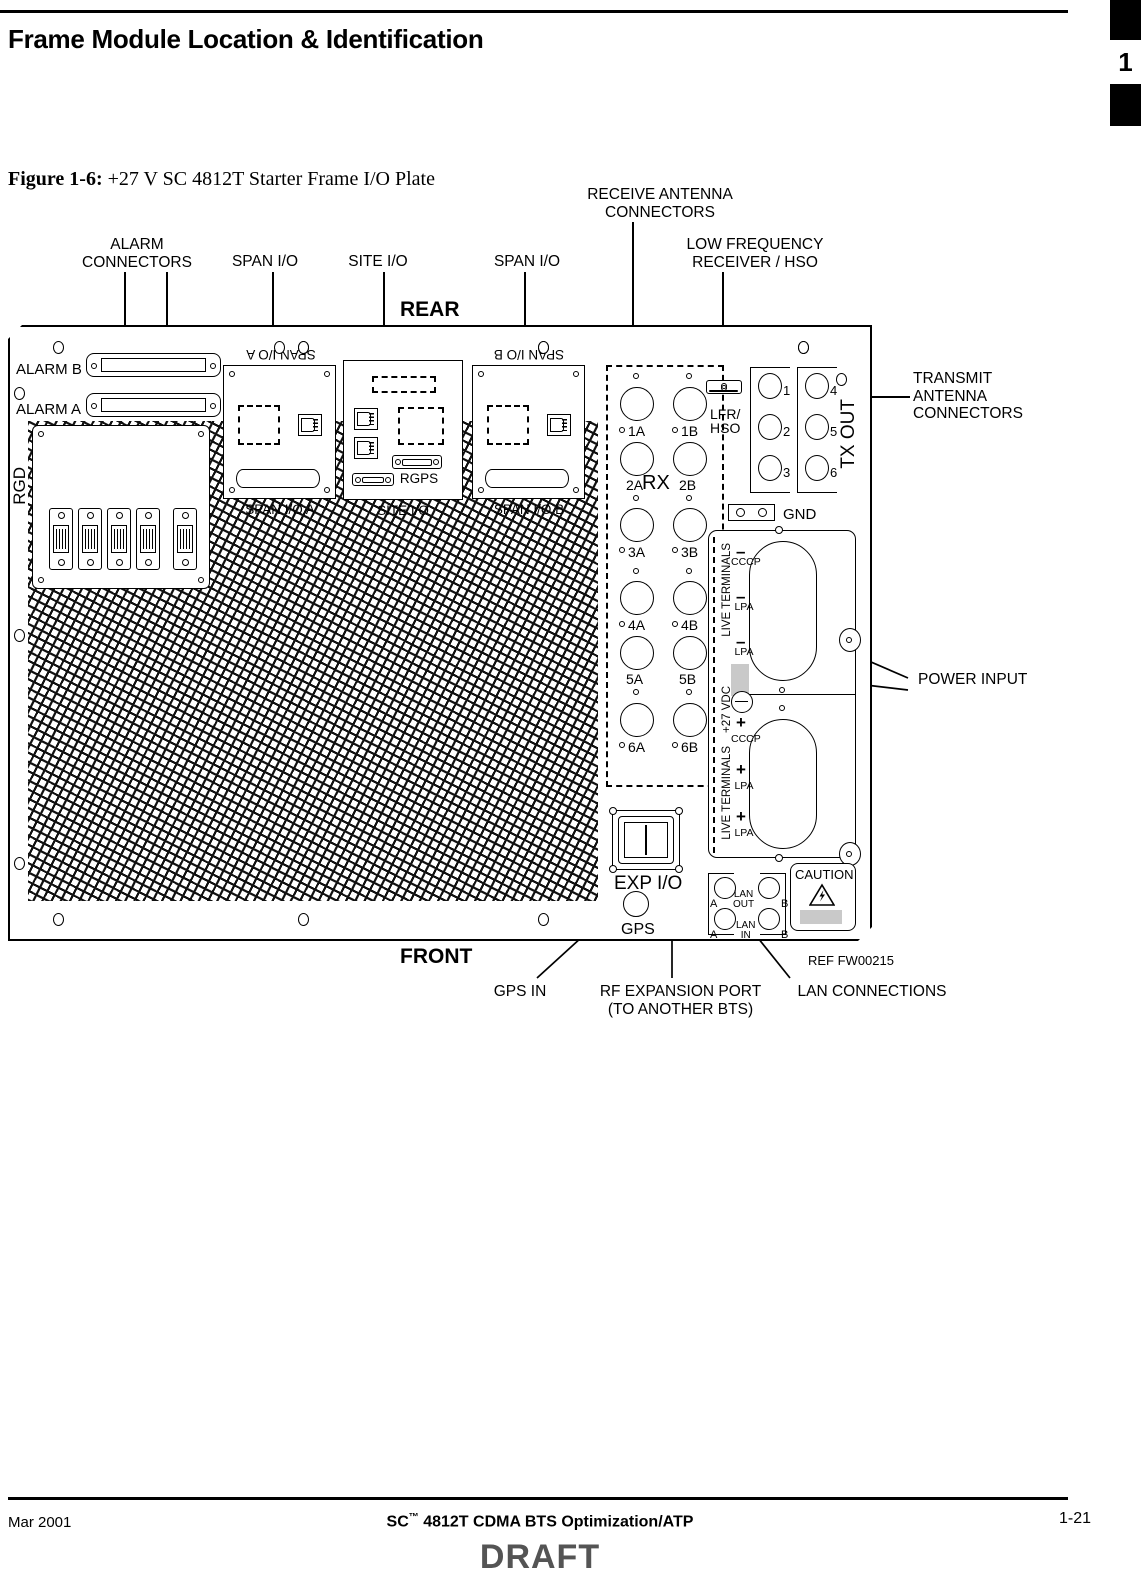  What do you see at coordinates (823, 897) in the screenshot?
I see `caution-plate: CAUTION` at bounding box center [823, 897].